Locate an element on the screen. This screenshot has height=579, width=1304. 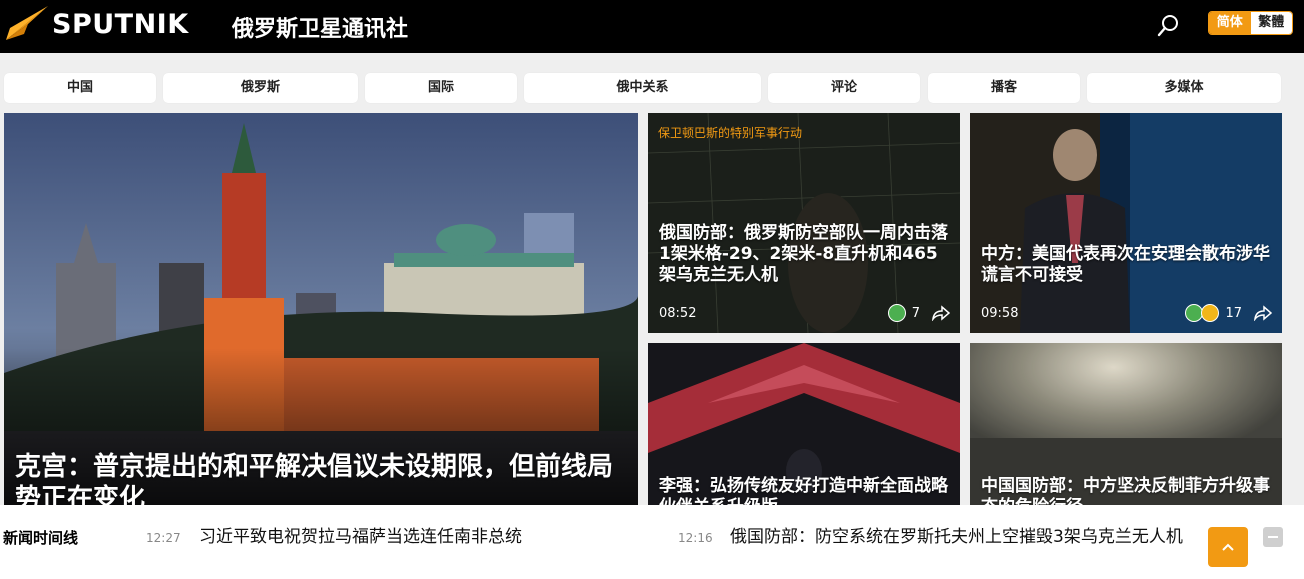
article-reactions: 17 is located at coordinates (1228, 313).